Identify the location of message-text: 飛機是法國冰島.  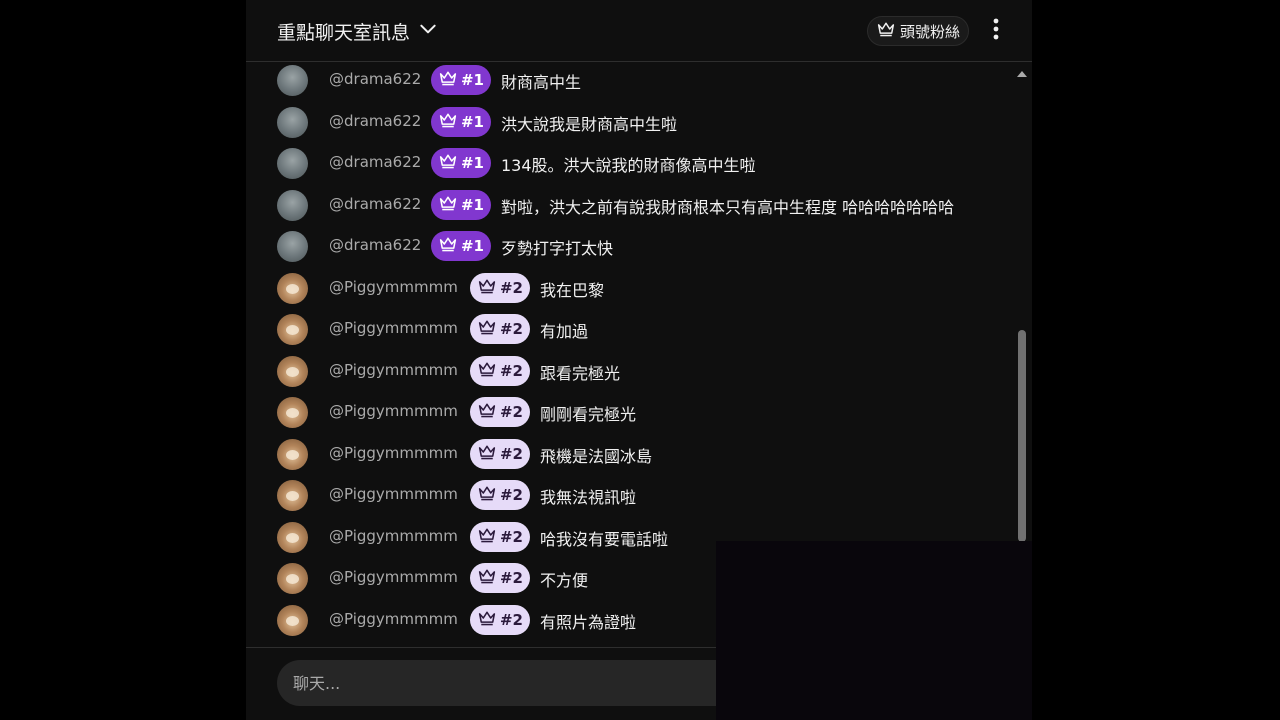
(596, 456).